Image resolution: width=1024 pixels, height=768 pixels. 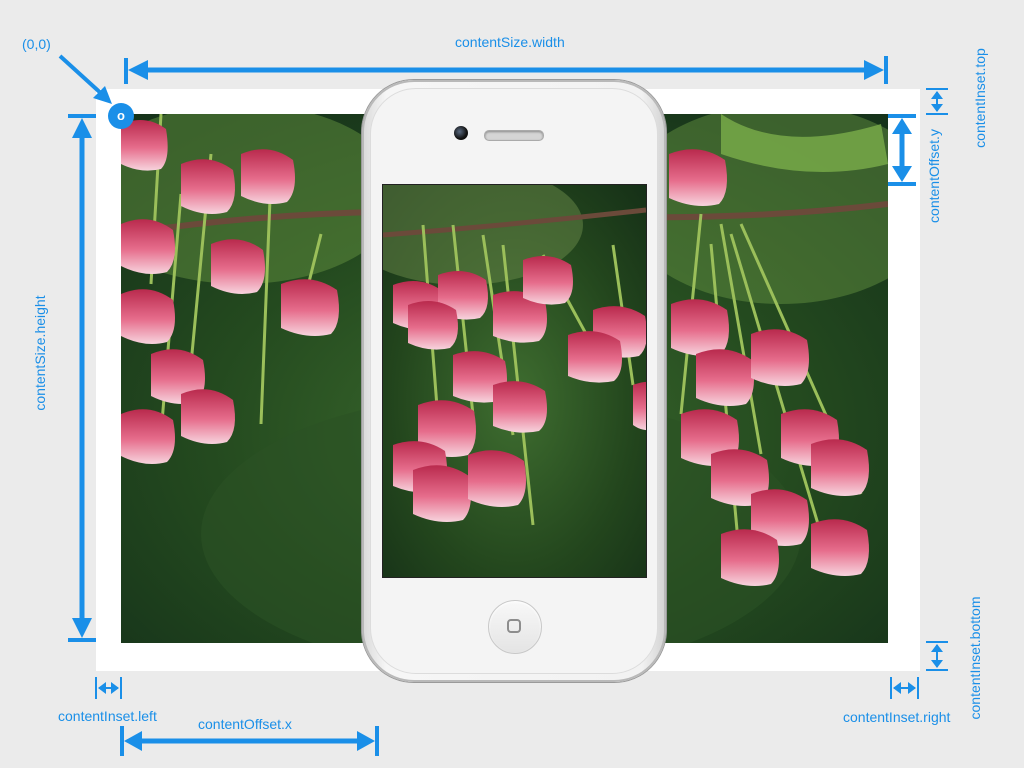 I want to click on content-size-width-label: contentSize.width, so click(x=510, y=42).